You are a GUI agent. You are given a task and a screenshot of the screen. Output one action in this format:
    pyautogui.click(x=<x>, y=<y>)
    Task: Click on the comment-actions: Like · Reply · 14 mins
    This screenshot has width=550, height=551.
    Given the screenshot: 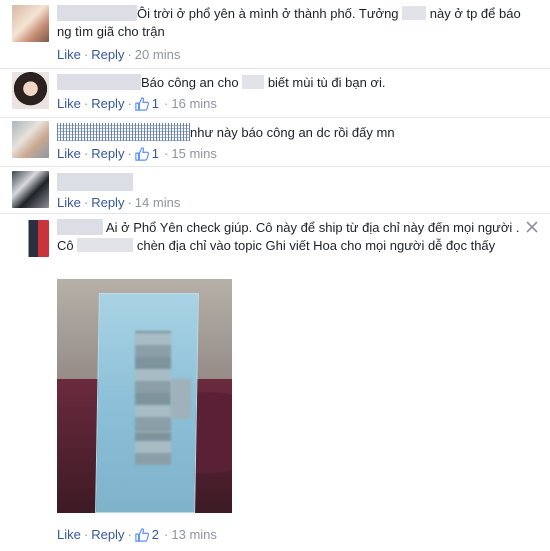 What is the action you would take?
    pyautogui.click(x=119, y=202)
    